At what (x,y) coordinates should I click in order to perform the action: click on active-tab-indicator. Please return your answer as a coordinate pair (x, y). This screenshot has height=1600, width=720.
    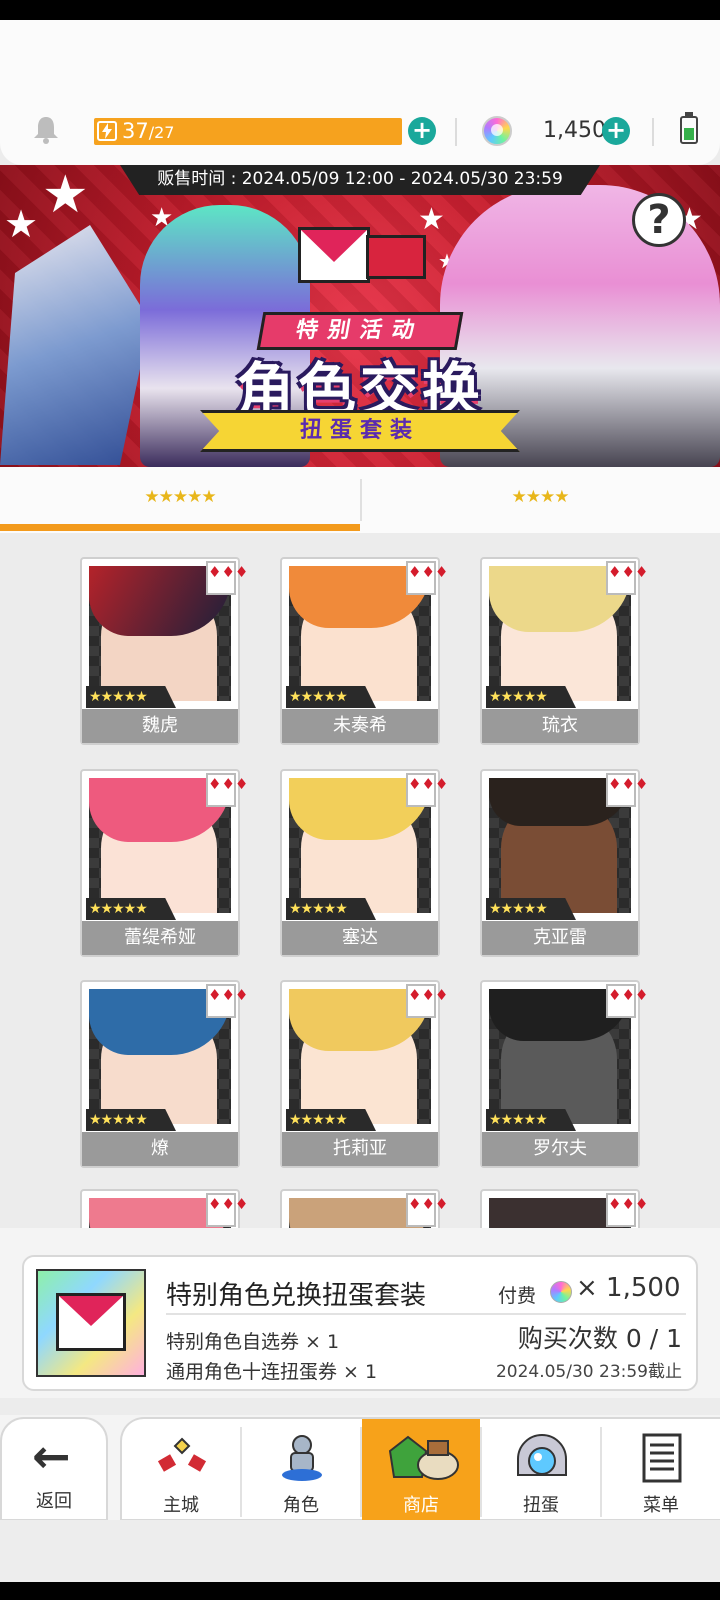
    Looking at the image, I should click on (180, 527).